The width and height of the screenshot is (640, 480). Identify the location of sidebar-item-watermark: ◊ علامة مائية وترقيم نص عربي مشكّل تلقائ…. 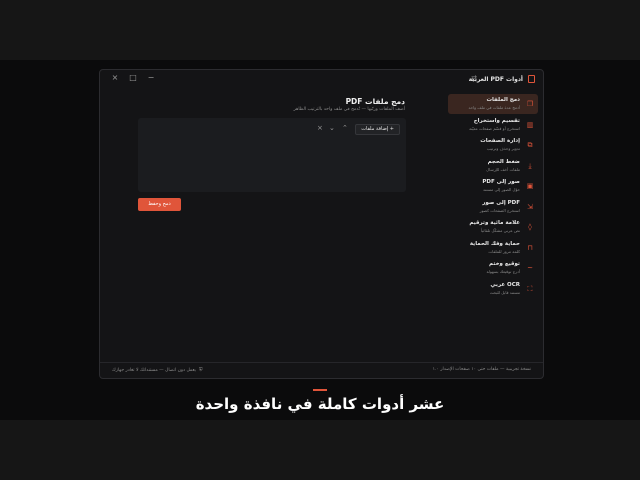
(493, 227).